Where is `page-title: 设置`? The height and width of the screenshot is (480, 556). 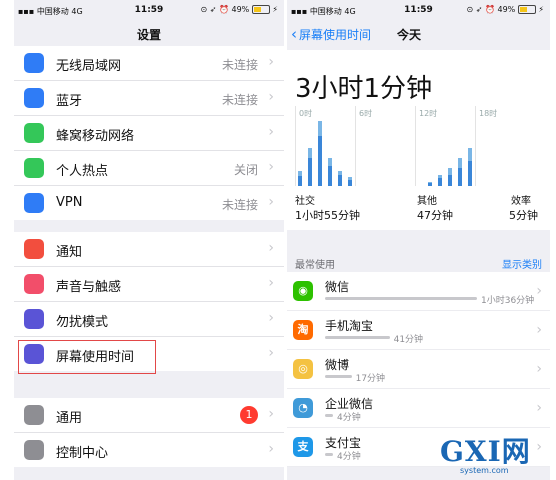 page-title: 设置 is located at coordinates (148, 35).